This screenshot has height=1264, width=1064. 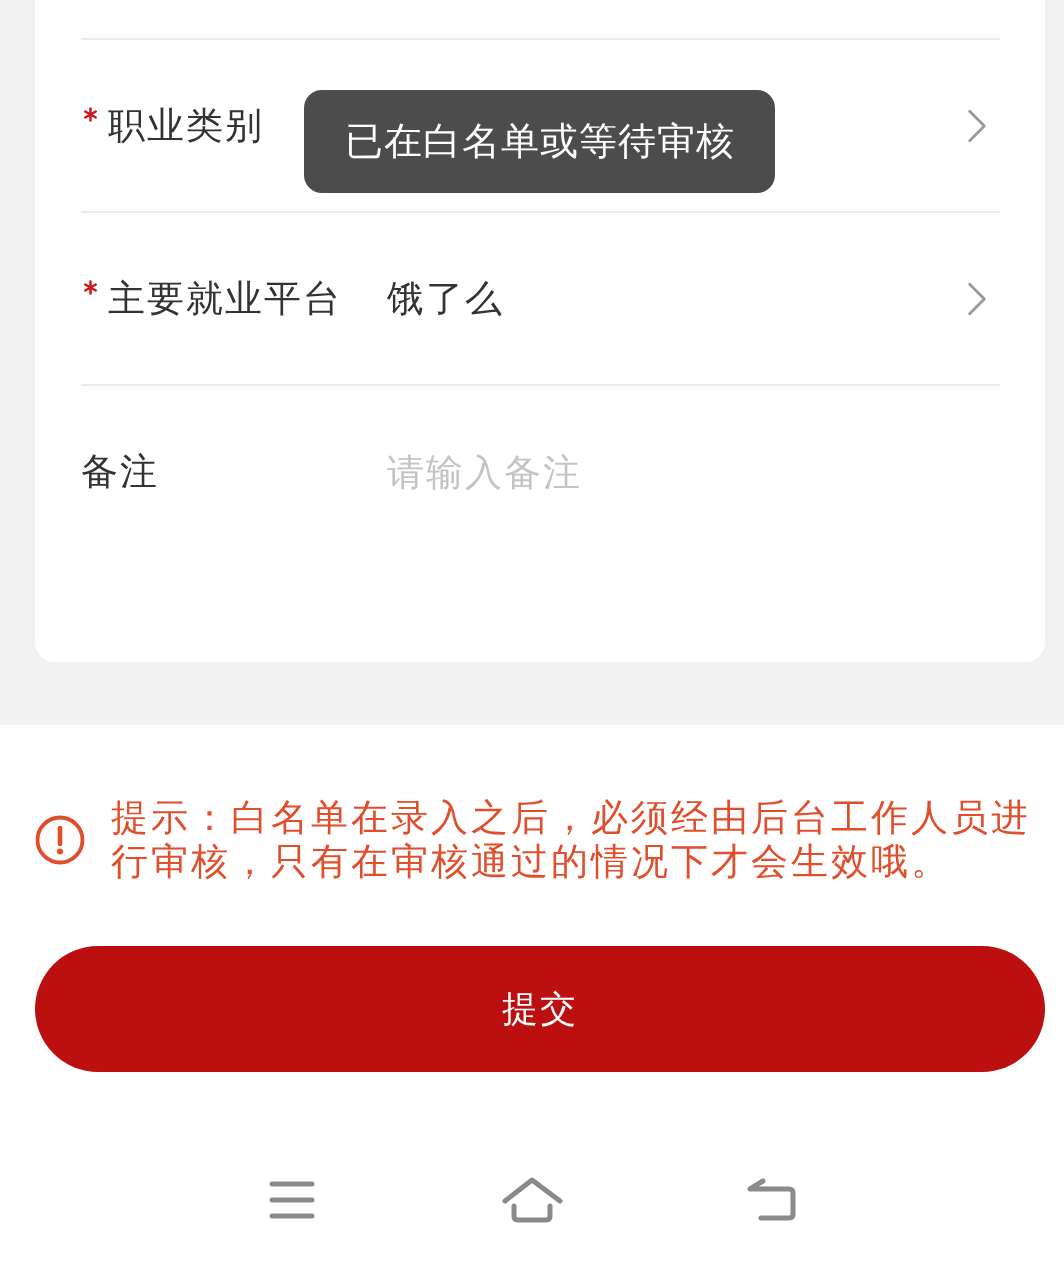 I want to click on submit-button: 提交, so click(x=540, y=1009).